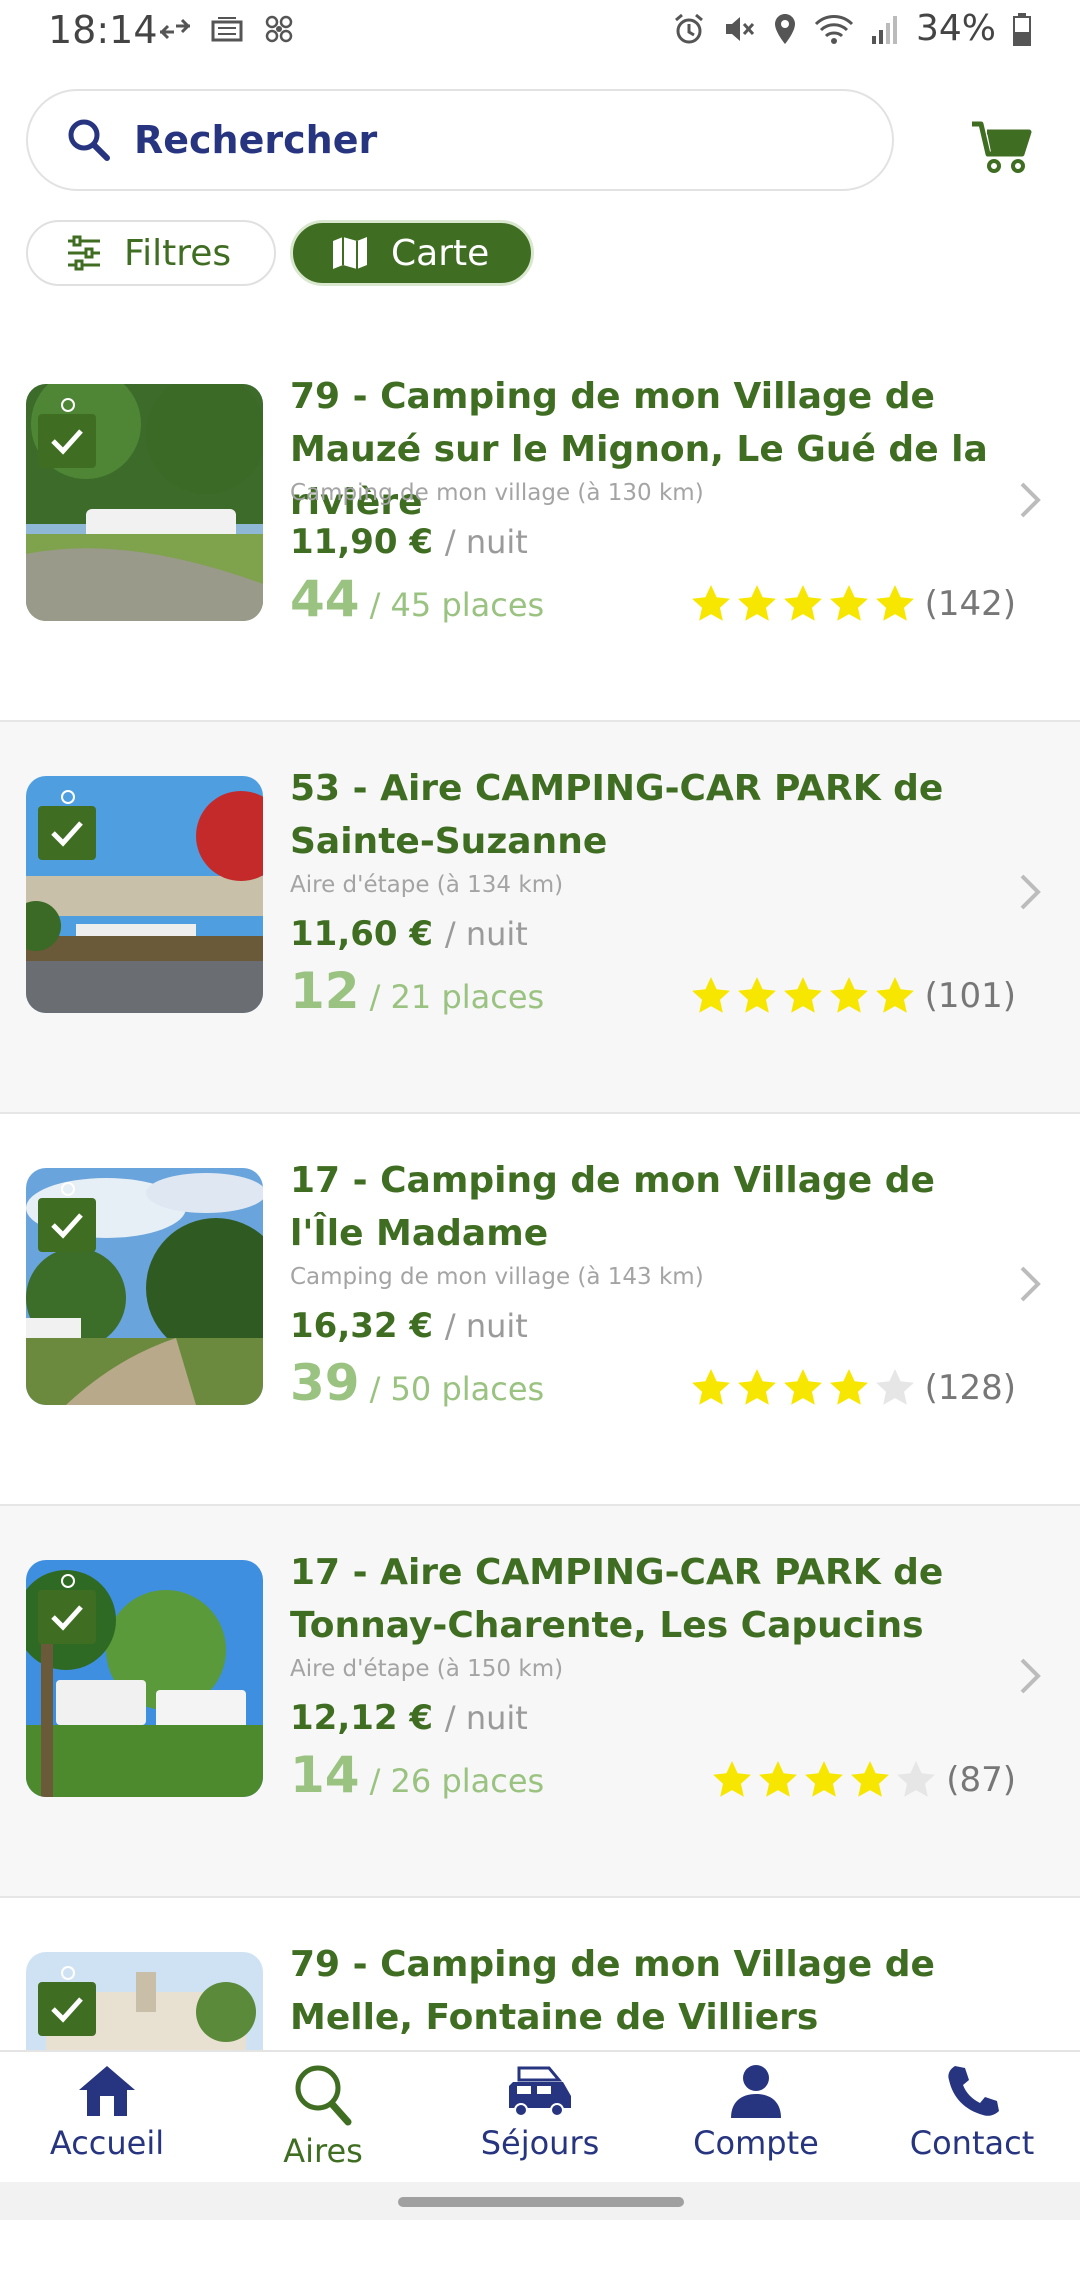 The width and height of the screenshot is (1080, 2290). I want to click on data-saver-icon, so click(175, 29).